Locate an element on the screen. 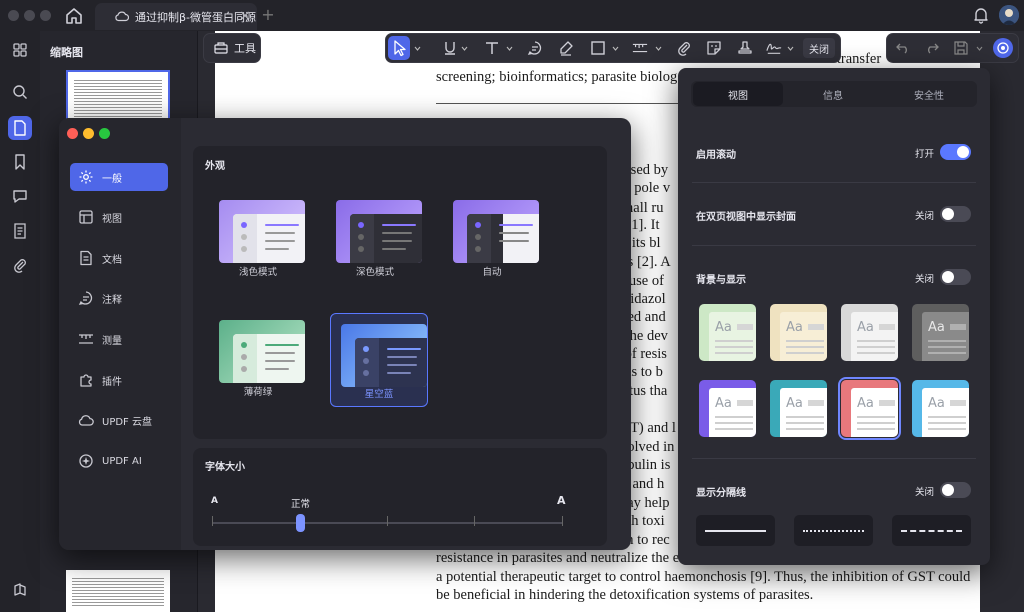  avatar-image is located at coordinates (1009, 15).